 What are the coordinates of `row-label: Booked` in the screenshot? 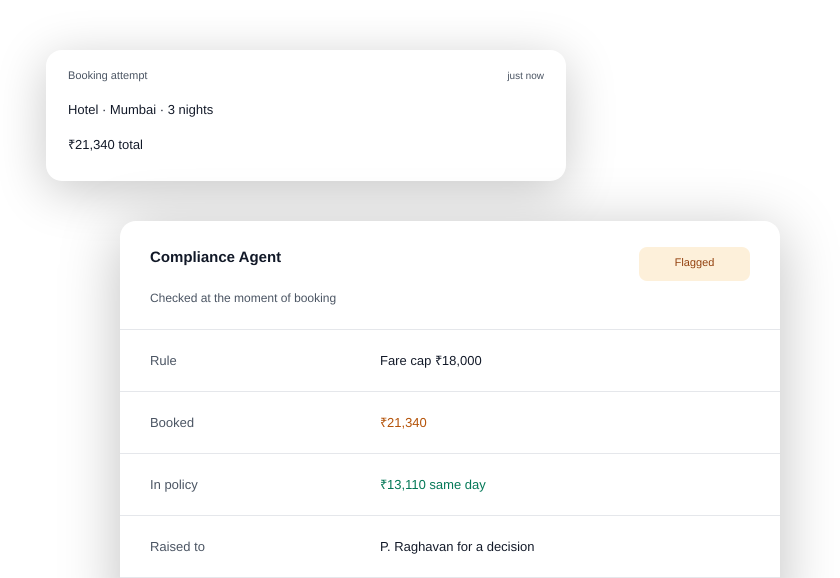 It's located at (173, 423).